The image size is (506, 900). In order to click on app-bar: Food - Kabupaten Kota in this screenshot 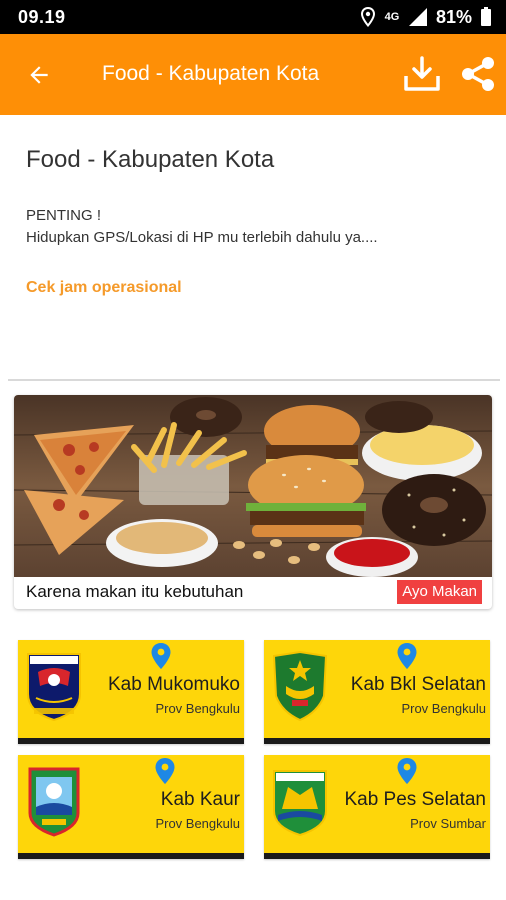, I will do `click(253, 74)`.